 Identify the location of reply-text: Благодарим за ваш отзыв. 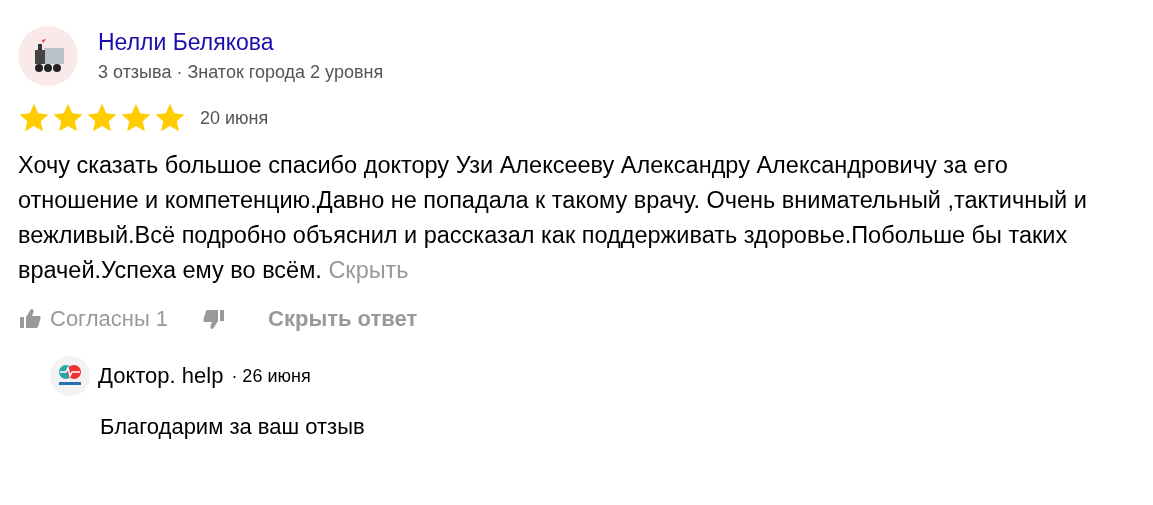
(233, 427).